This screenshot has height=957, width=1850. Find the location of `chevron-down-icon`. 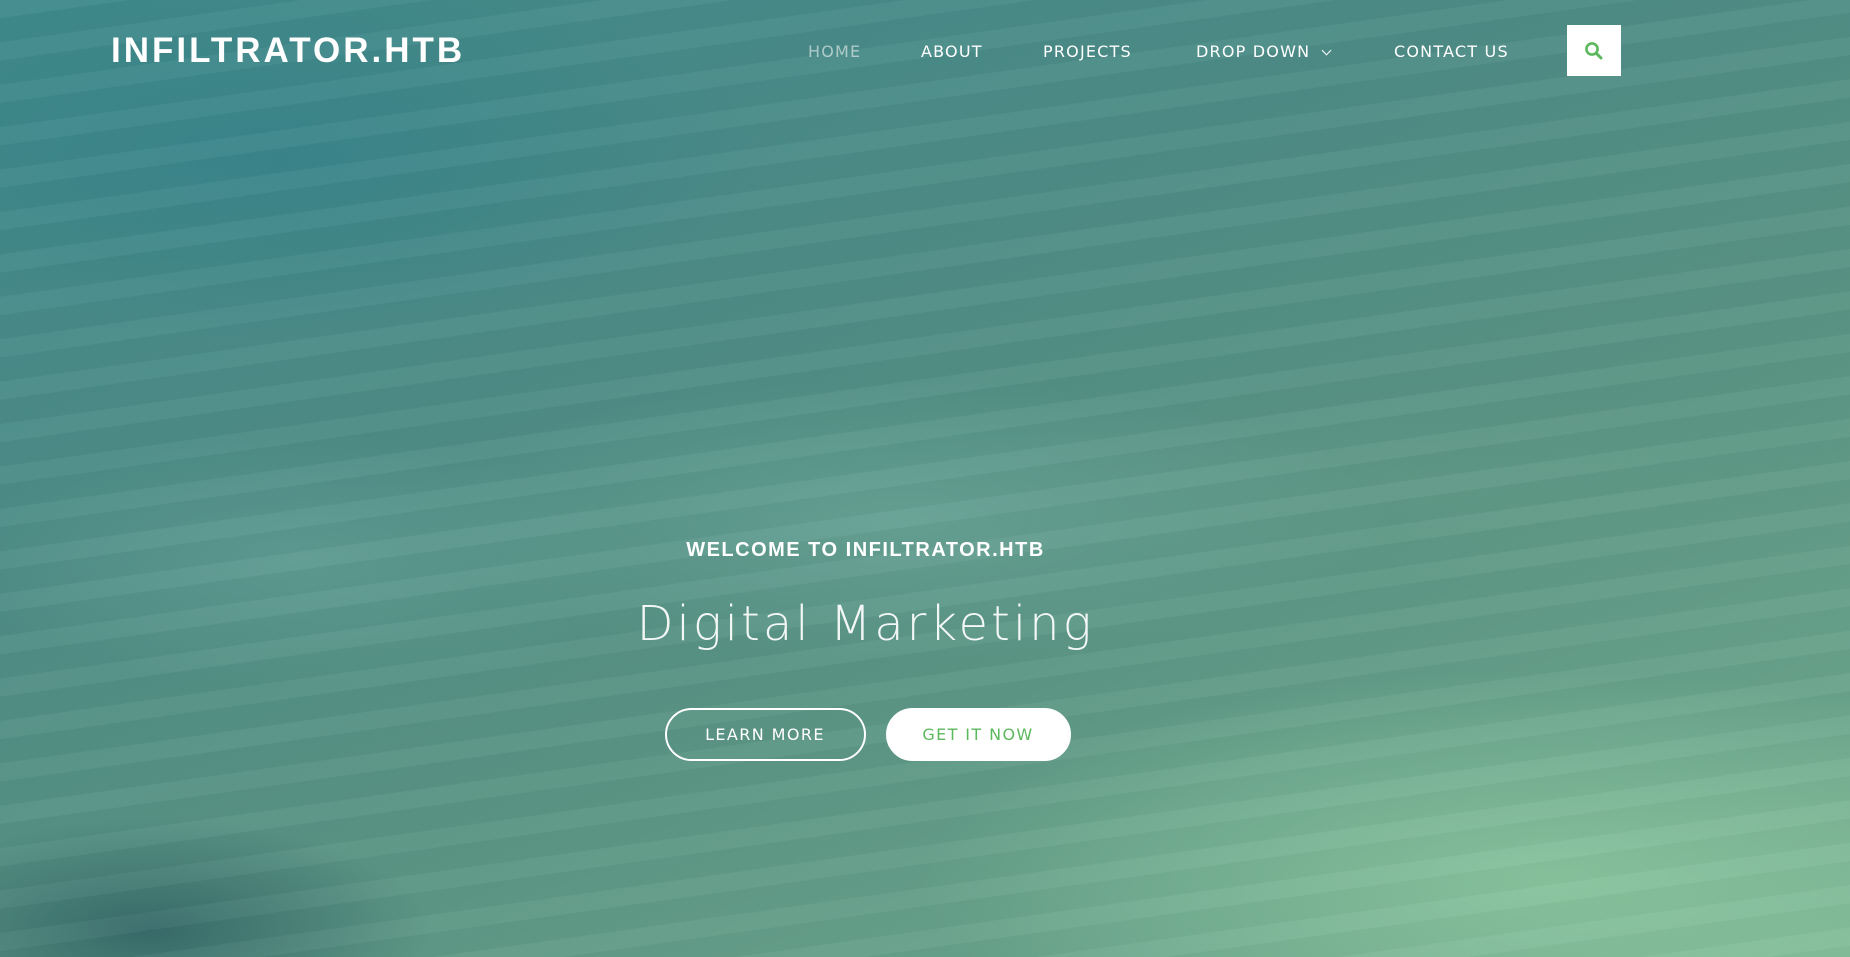

chevron-down-icon is located at coordinates (1326, 50).